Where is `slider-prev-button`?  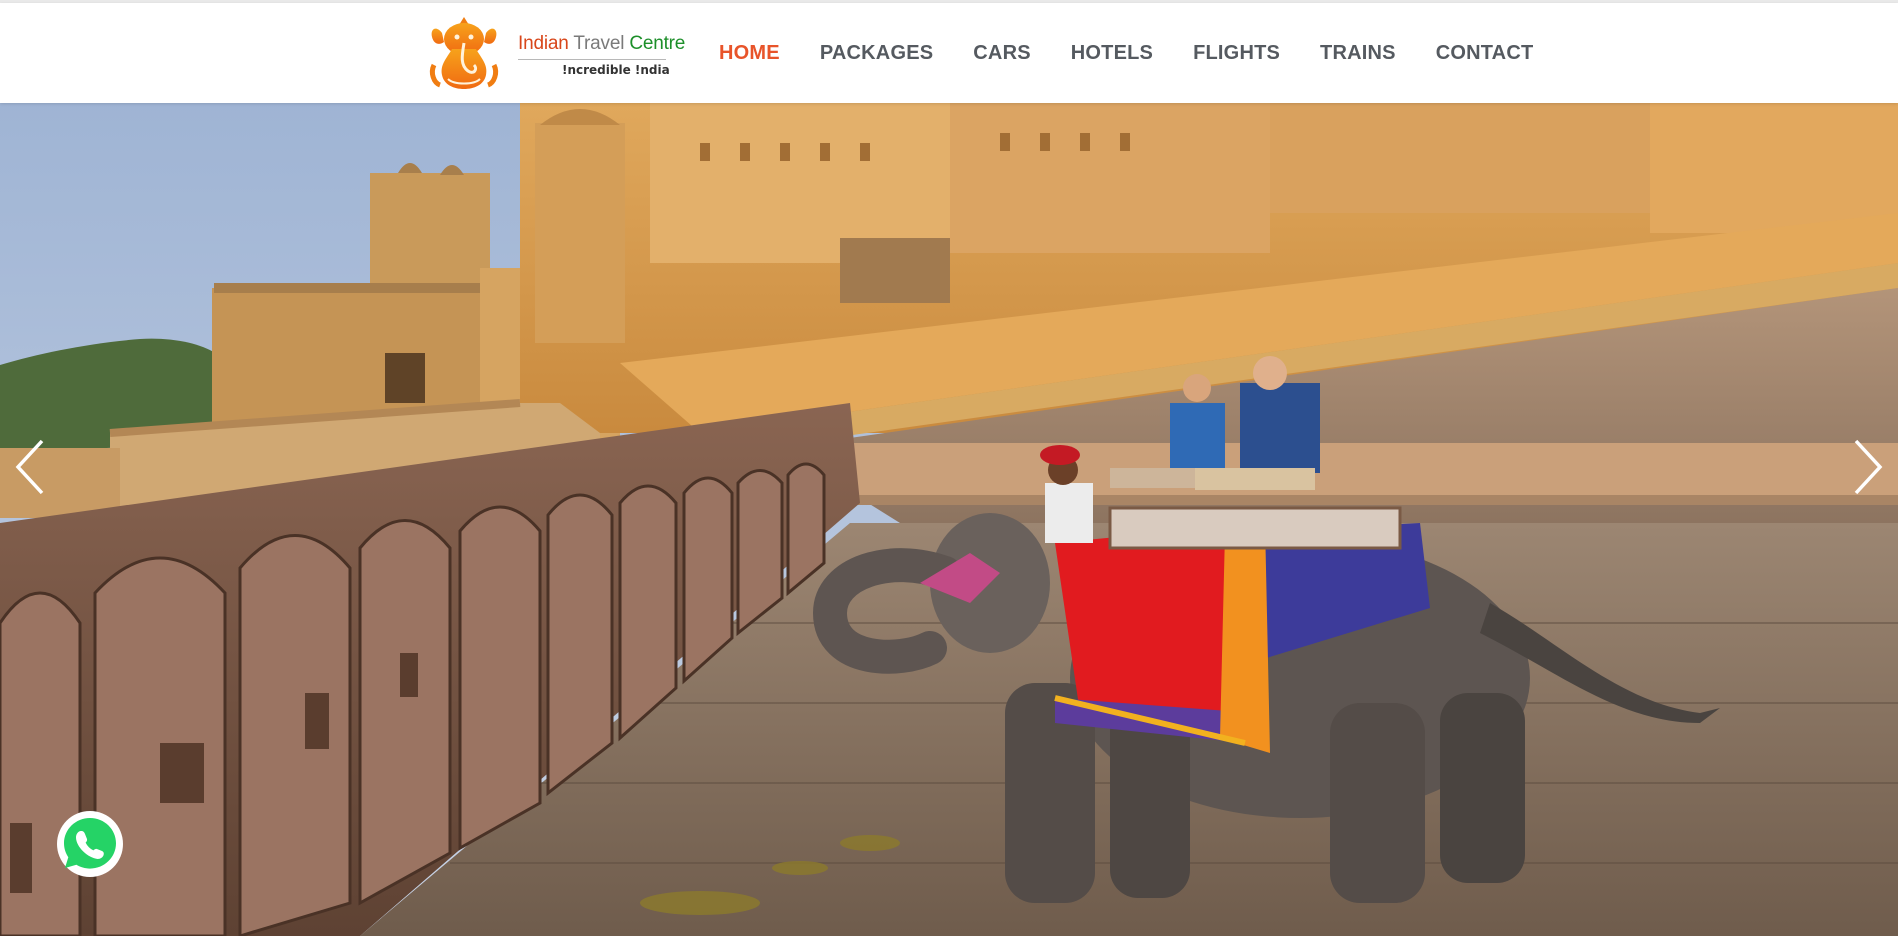
slider-prev-button is located at coordinates (30, 467).